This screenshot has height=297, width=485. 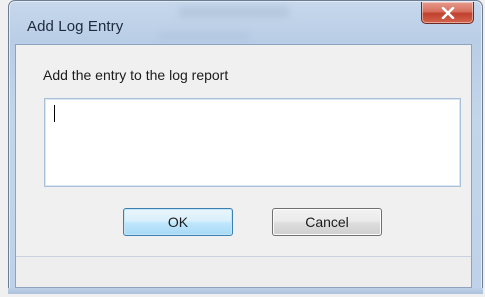 What do you see at coordinates (75, 26) in the screenshot?
I see `window-title: Add Log Entry` at bounding box center [75, 26].